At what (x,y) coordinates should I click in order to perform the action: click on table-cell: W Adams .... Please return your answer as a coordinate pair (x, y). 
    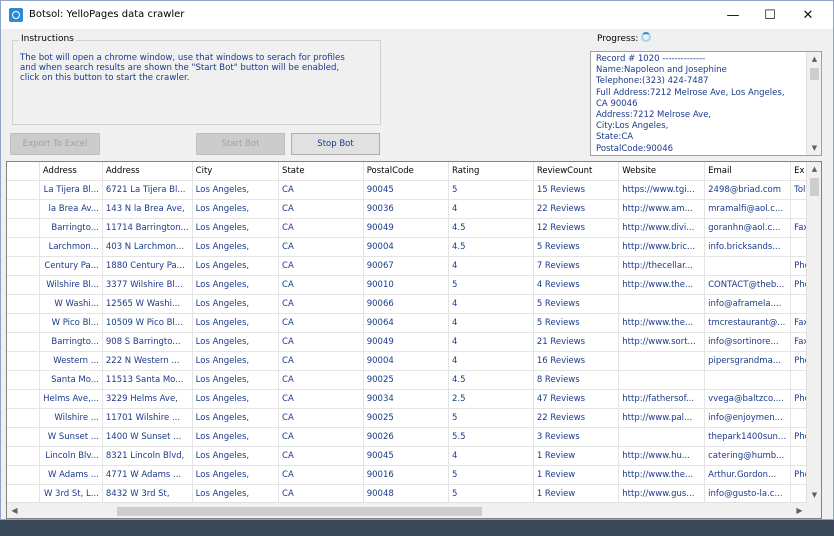
    Looking at the image, I should click on (71, 475).